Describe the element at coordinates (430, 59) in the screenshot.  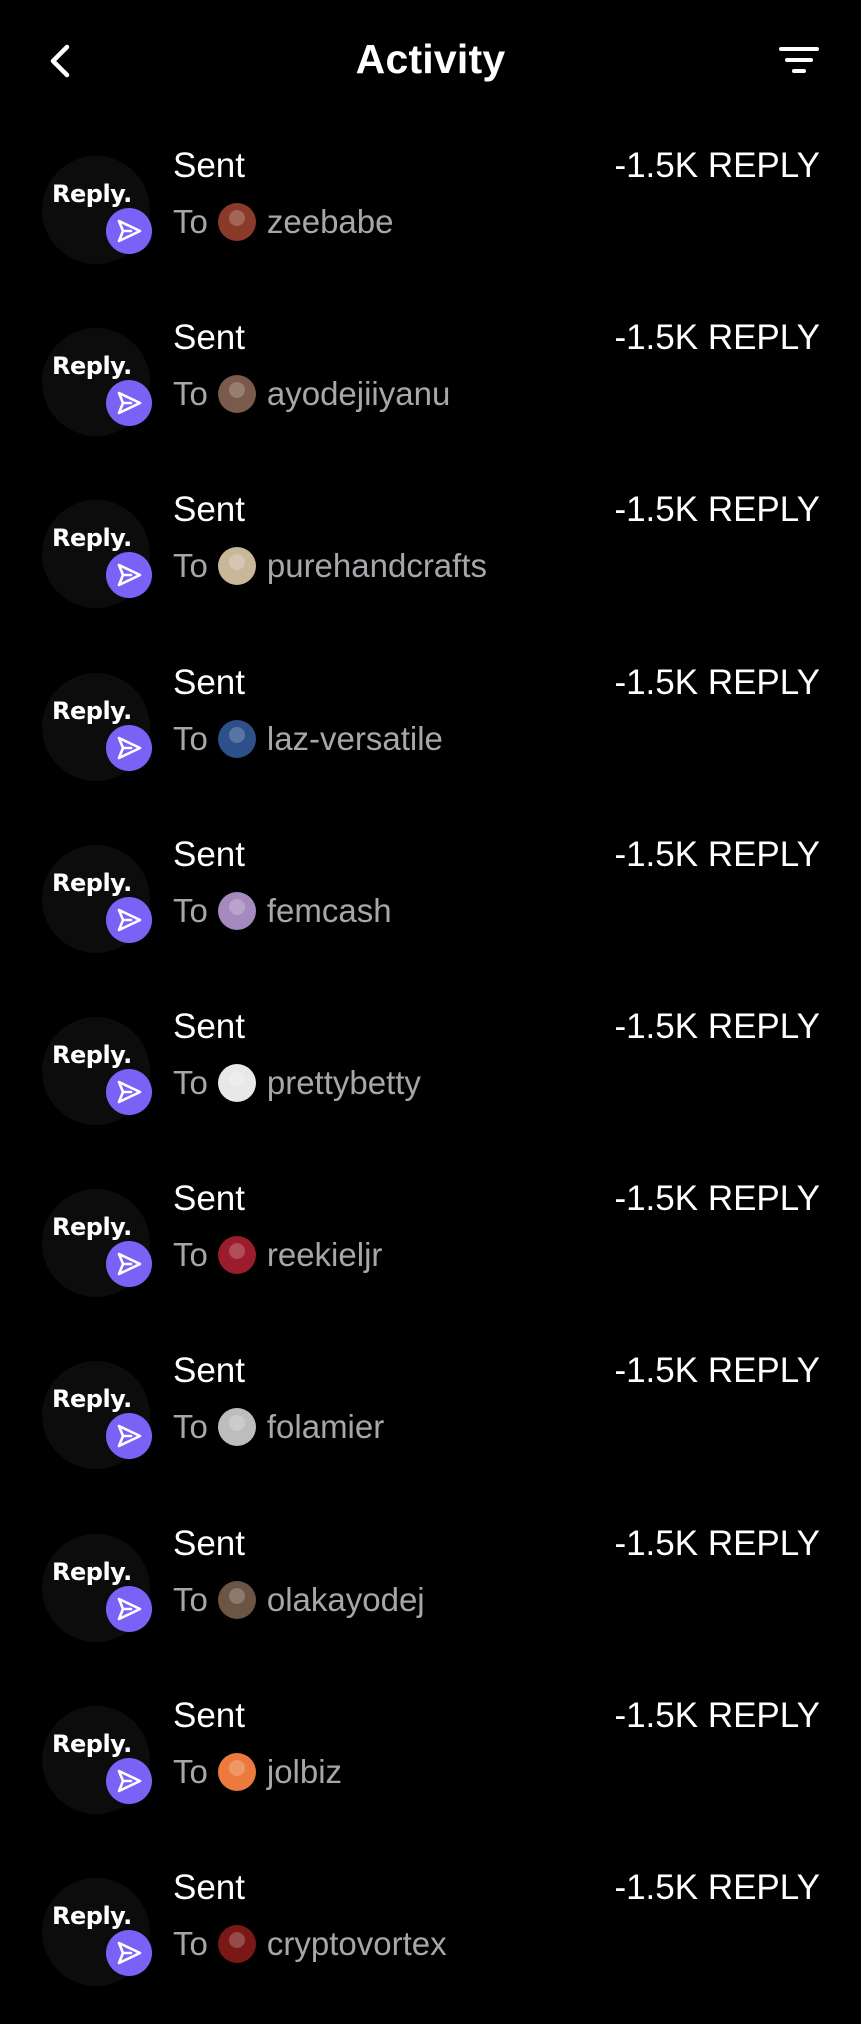
I see `page-title: Activity` at that location.